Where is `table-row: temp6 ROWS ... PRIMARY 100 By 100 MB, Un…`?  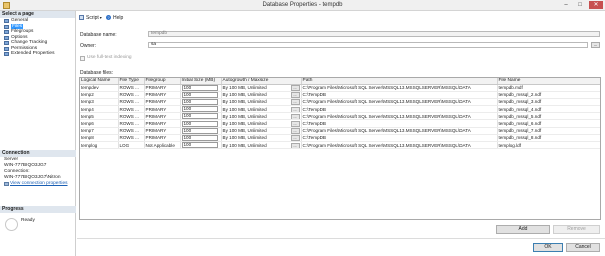
table-row: temp6 ROWS ... PRIMARY 100 By 100 MB, Un… is located at coordinates (340, 123).